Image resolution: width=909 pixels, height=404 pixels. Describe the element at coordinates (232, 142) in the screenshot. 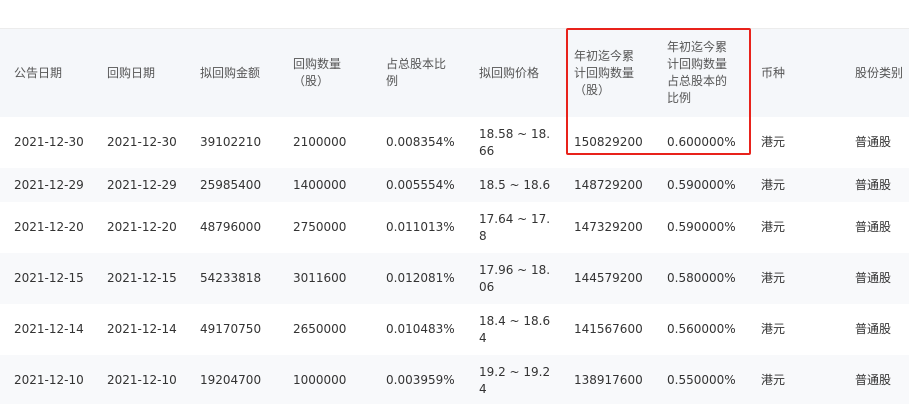

I see `cell-planned-amount: 39102210` at that location.